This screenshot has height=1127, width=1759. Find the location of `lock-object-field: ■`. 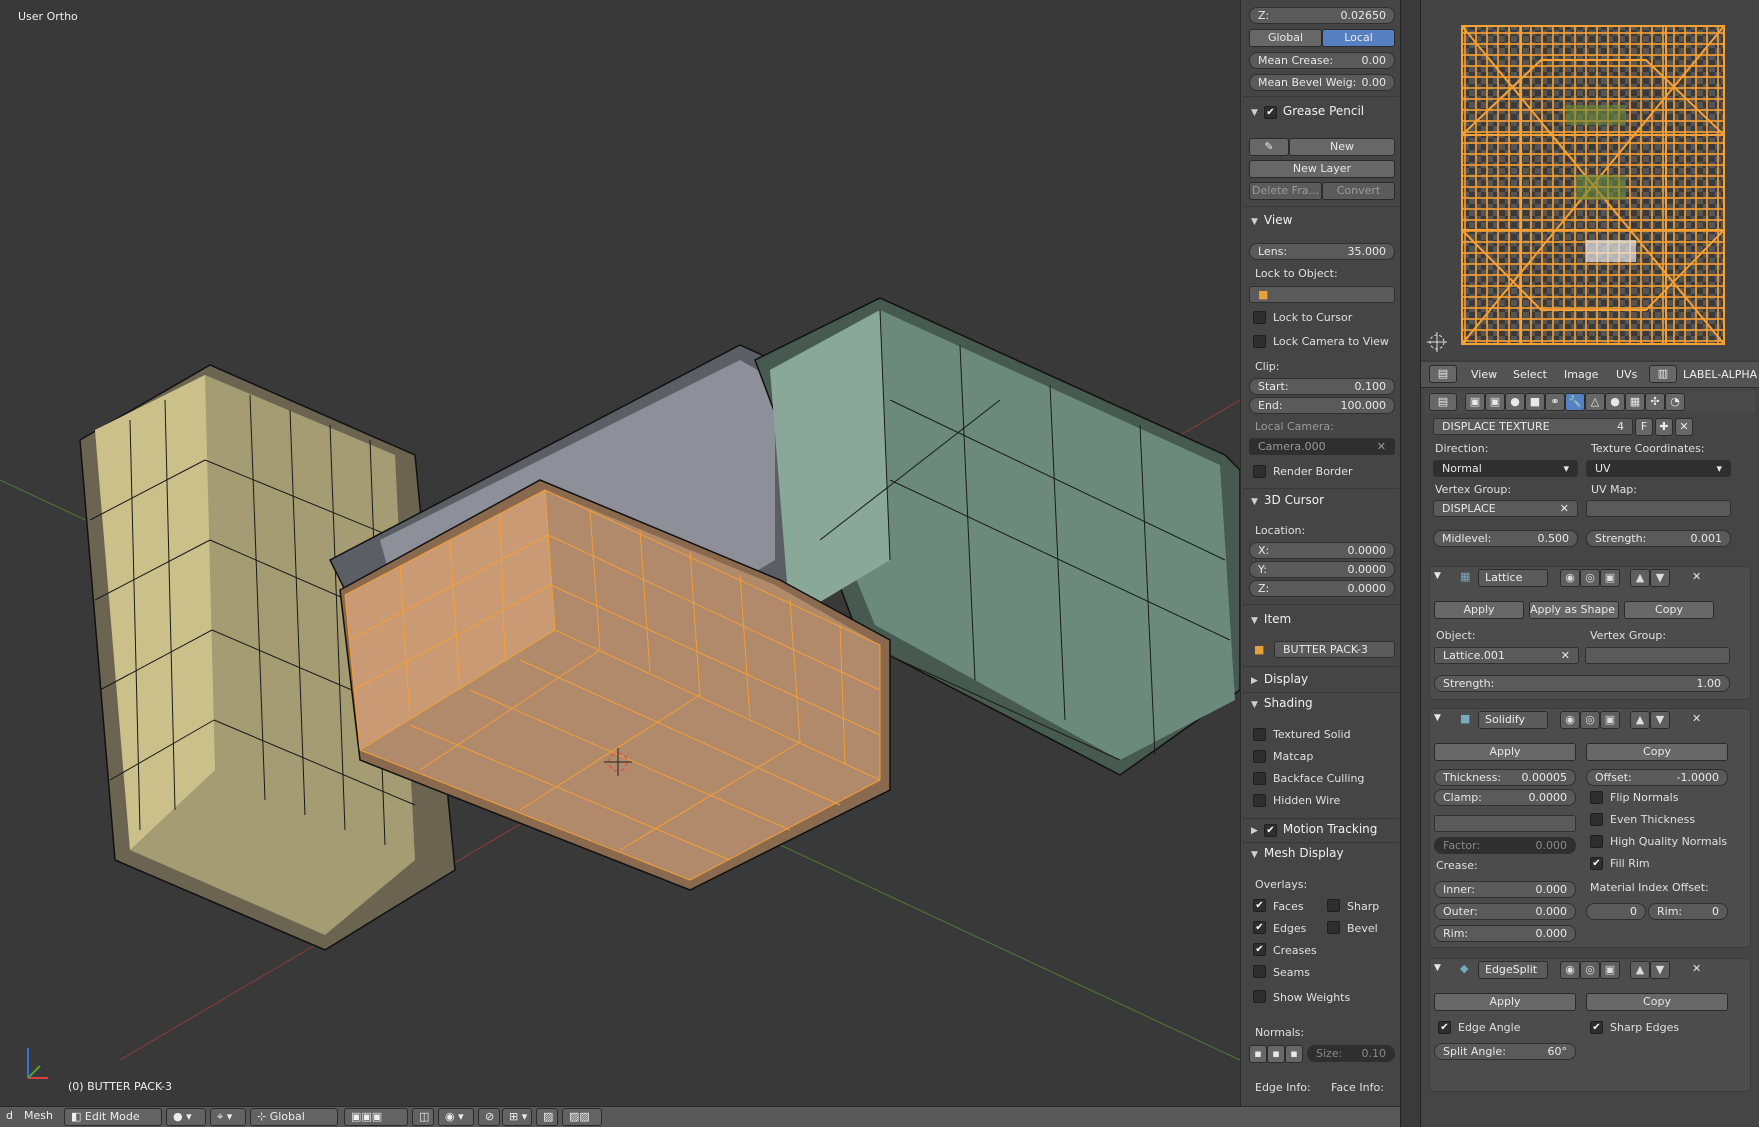

lock-object-field: ■ is located at coordinates (1322, 294).